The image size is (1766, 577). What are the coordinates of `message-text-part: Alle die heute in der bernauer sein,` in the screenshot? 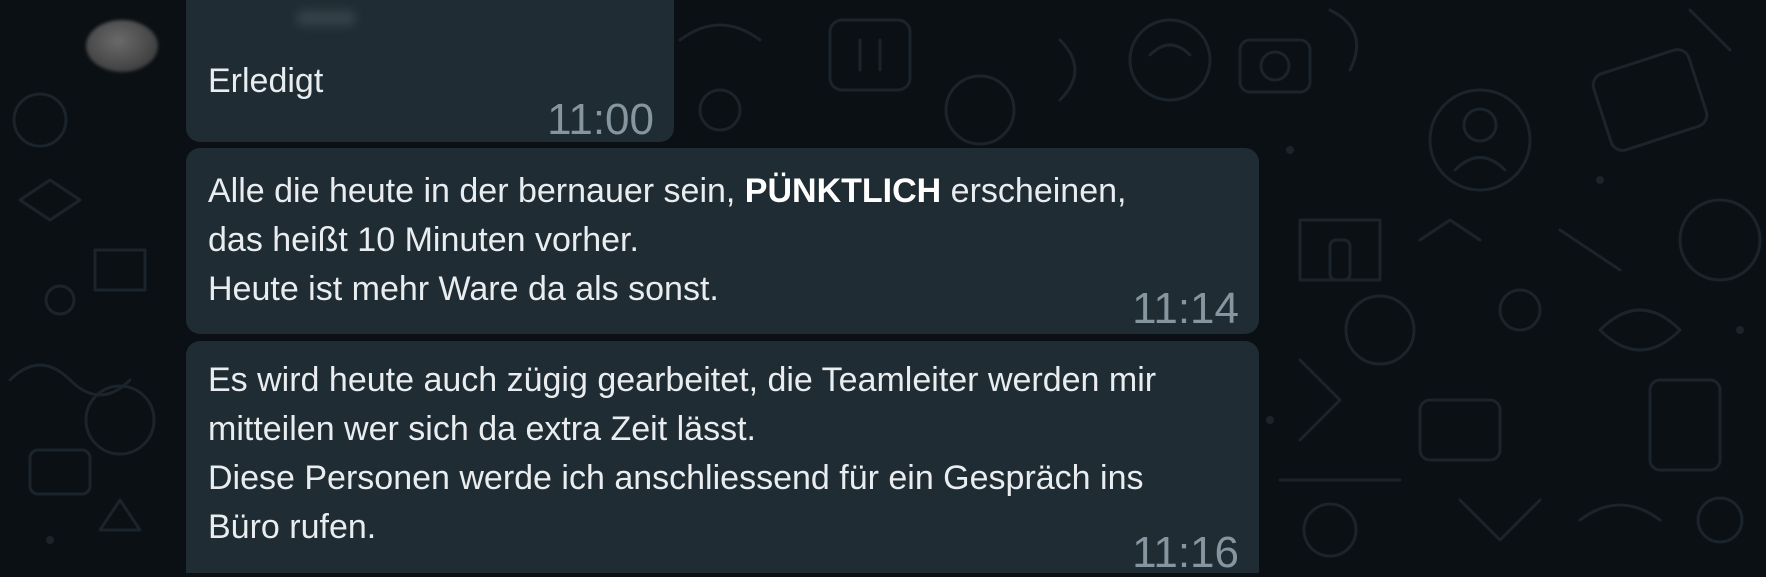 It's located at (476, 191).